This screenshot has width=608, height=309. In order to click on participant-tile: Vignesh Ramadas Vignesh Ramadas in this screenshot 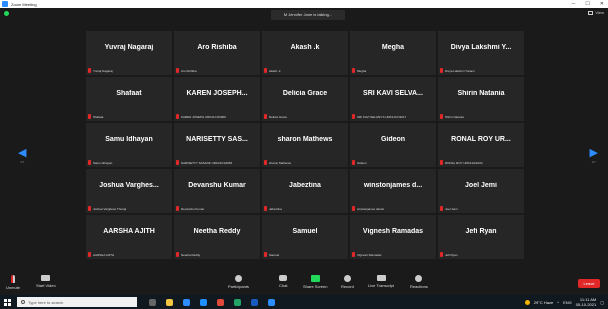, I will do `click(393, 237)`.